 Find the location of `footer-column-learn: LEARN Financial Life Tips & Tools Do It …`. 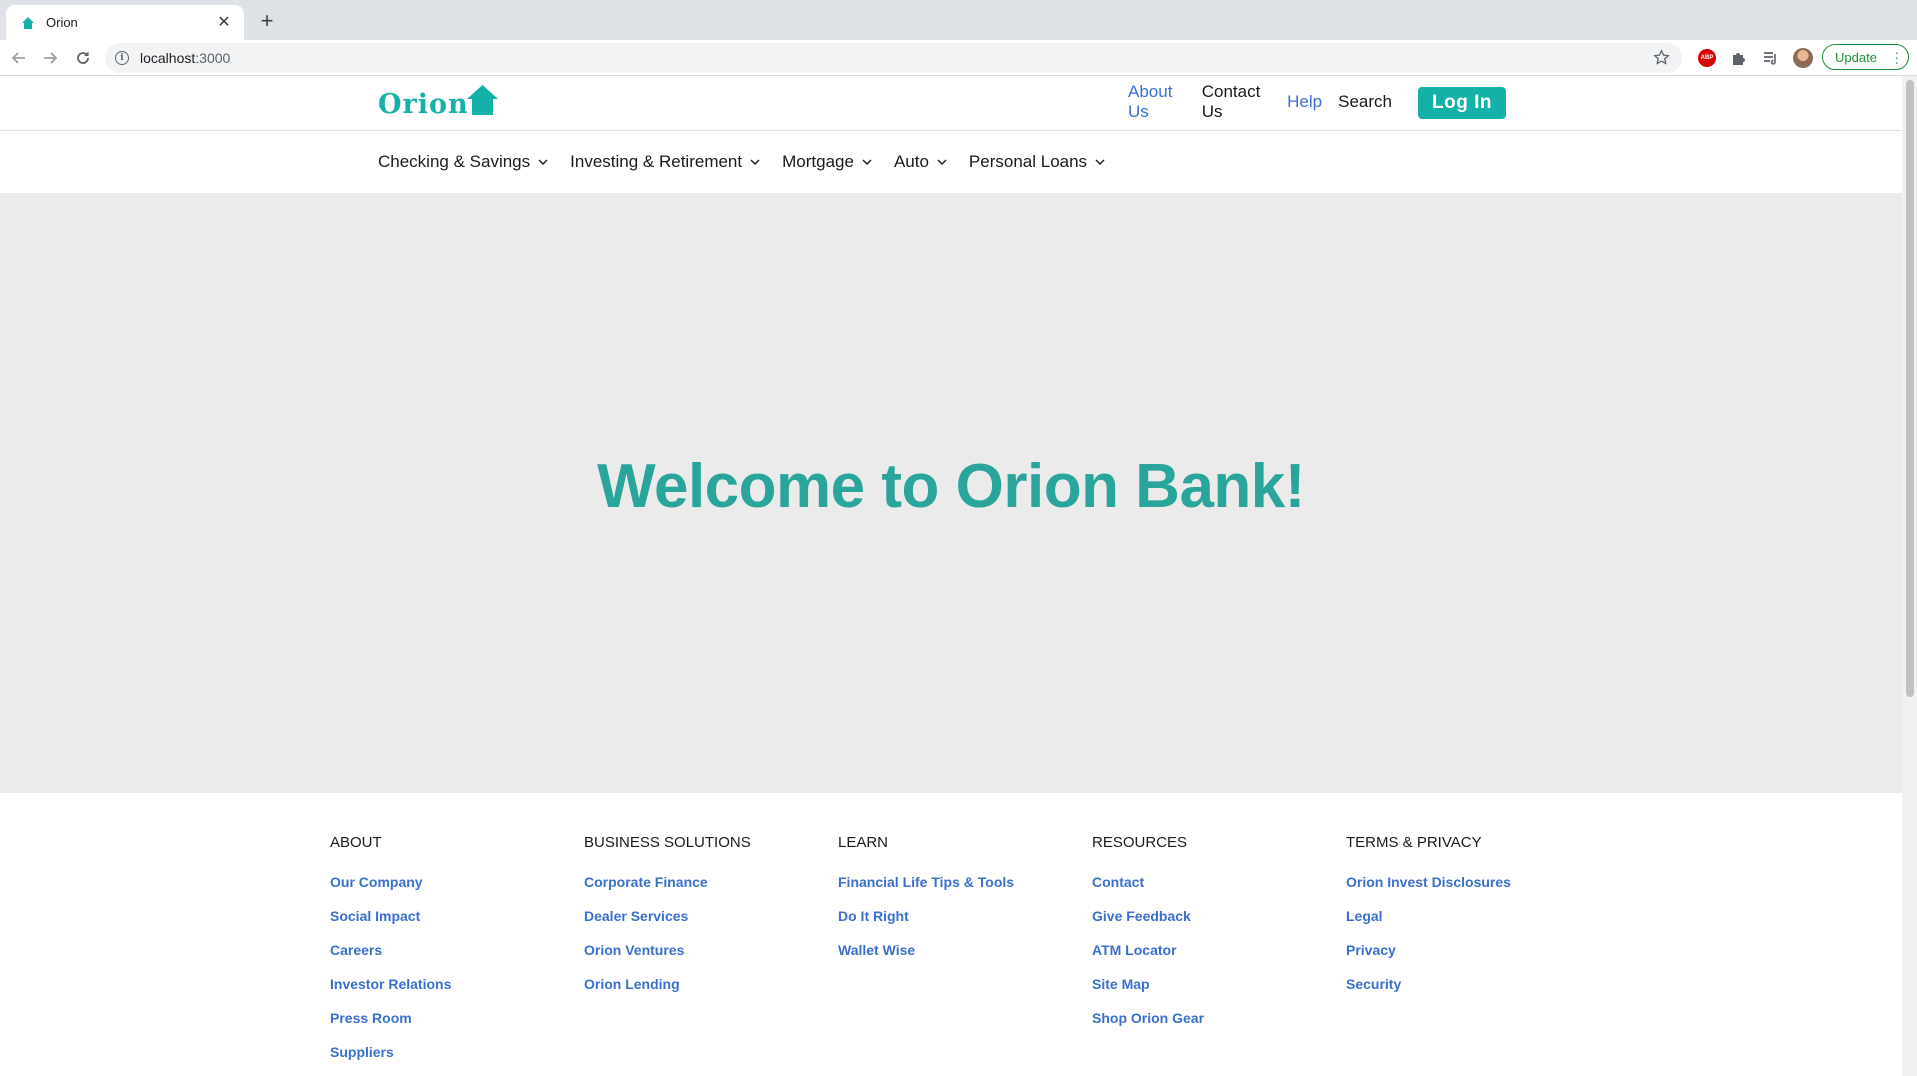

footer-column-learn: LEARN Financial Life Tips & Tools Do It … is located at coordinates (958, 900).